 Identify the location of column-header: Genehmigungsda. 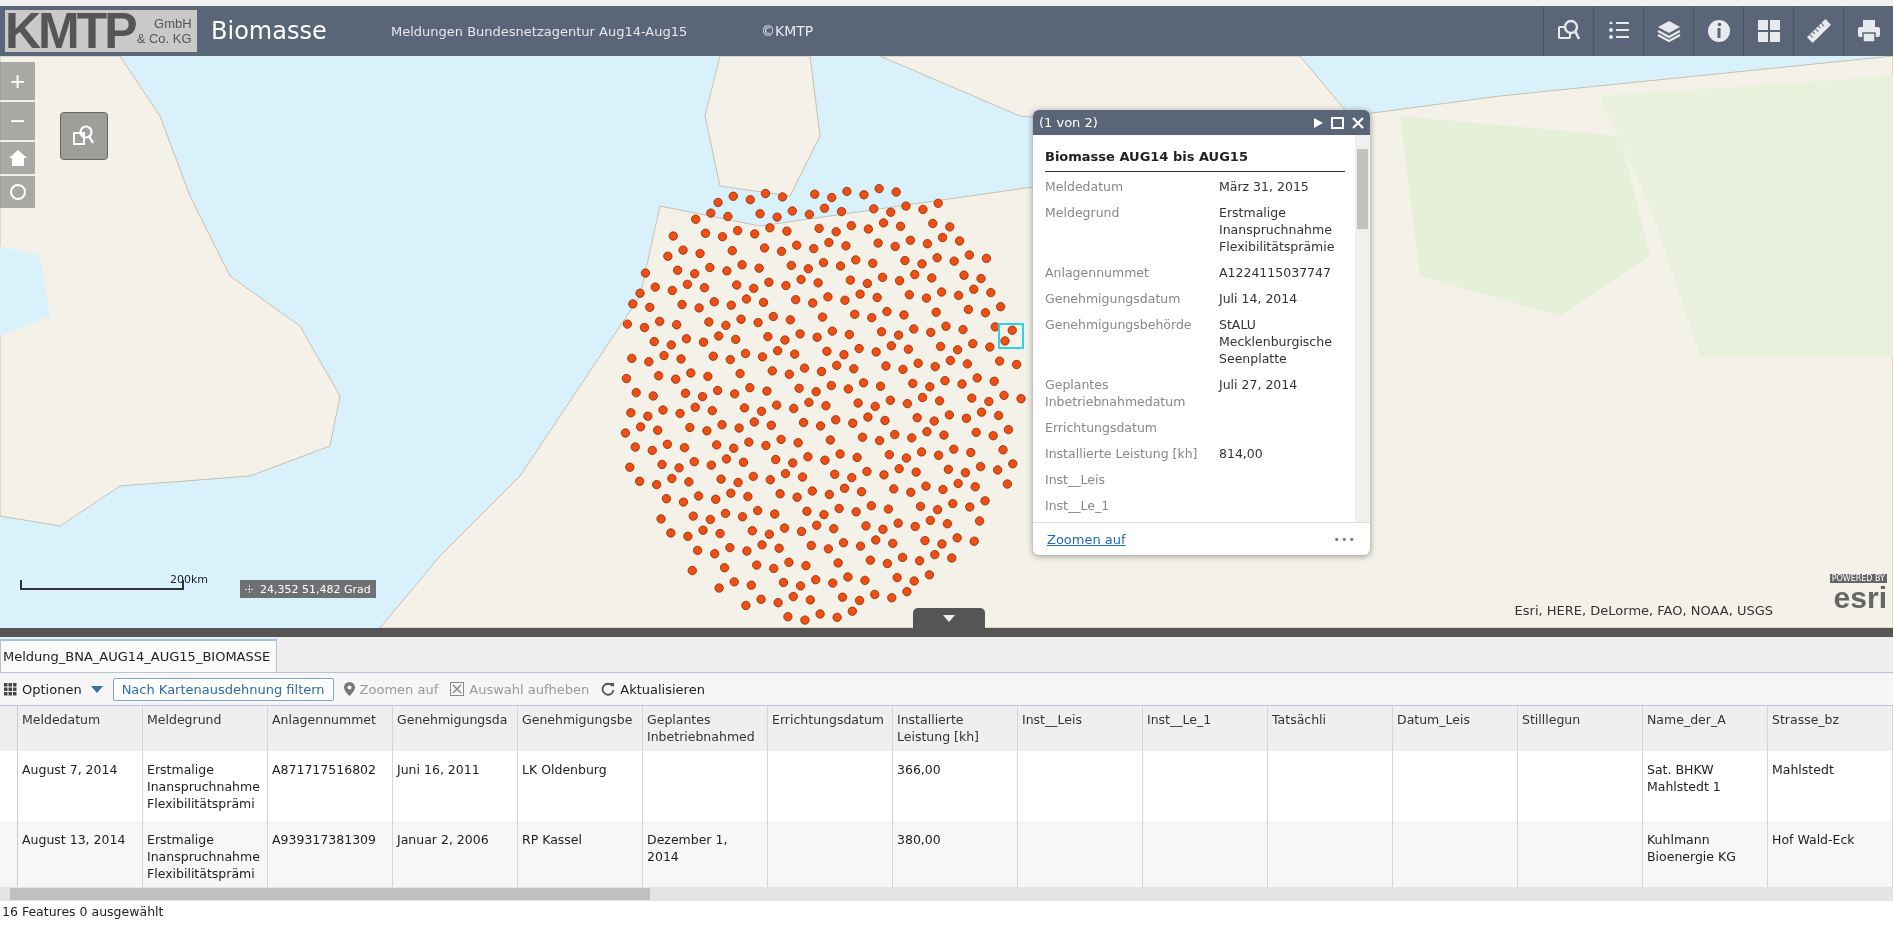
(455, 728).